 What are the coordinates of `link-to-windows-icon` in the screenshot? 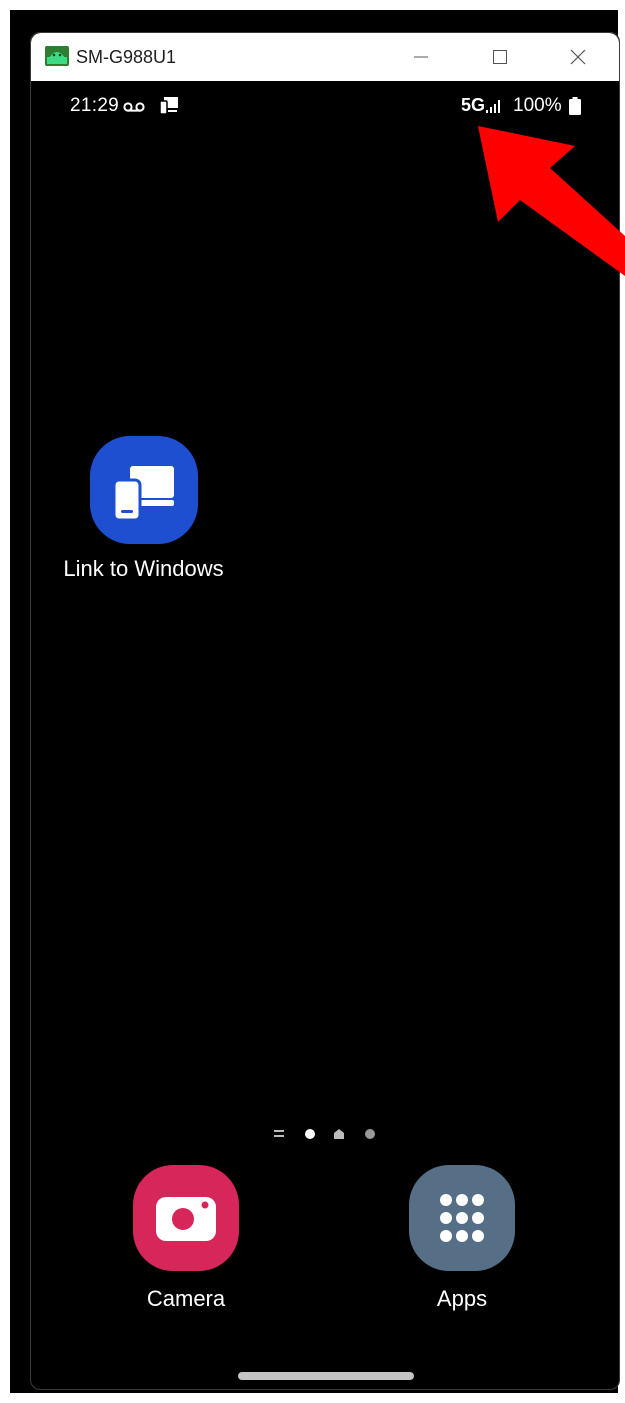 It's located at (143, 490).